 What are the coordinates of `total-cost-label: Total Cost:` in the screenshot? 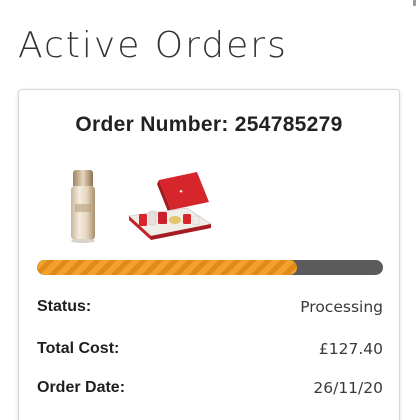 It's located at (78, 348).